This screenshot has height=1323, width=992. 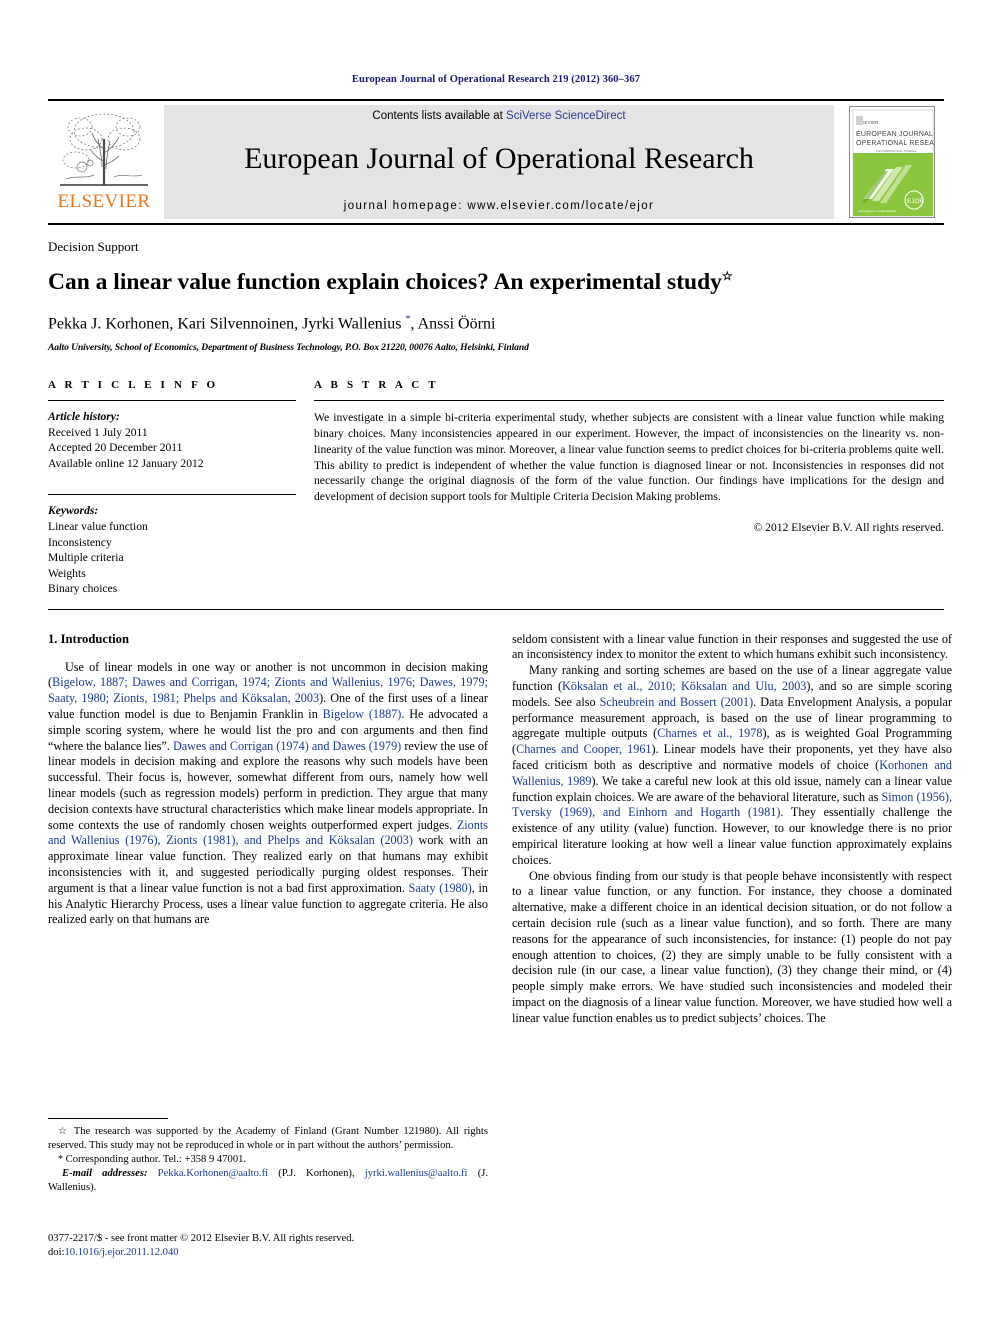 I want to click on footnote-symbol-star: ☆, so click(x=64, y=1131).